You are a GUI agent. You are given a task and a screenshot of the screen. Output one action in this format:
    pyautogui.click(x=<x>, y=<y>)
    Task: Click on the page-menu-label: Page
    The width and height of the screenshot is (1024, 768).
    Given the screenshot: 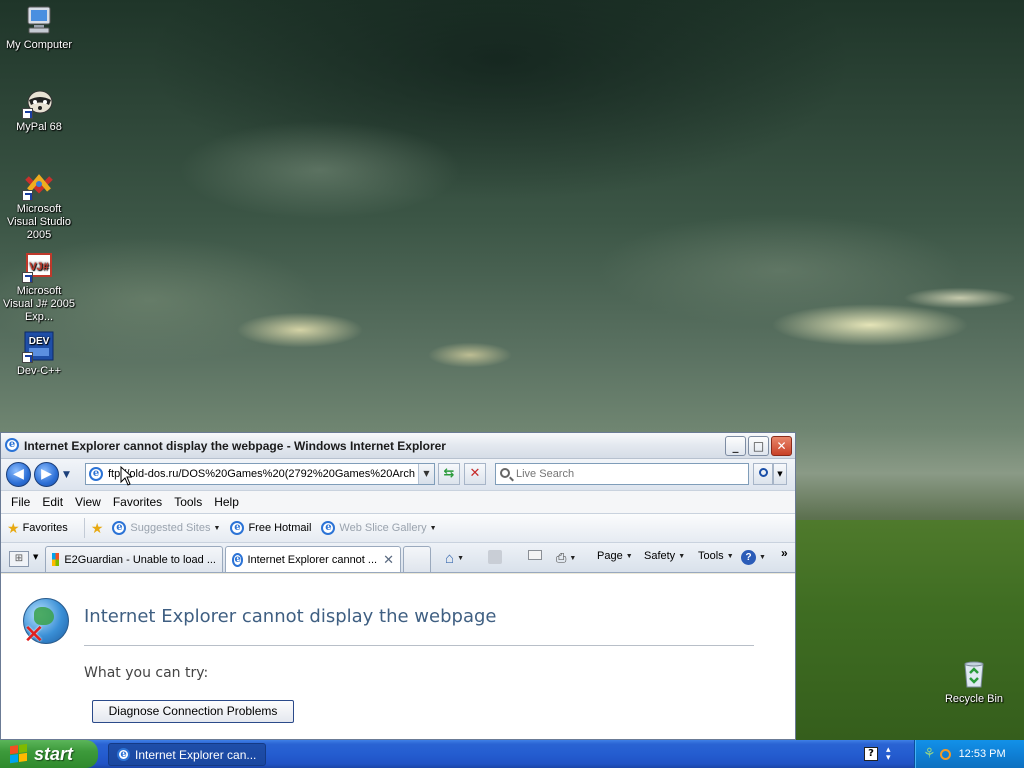 What is the action you would take?
    pyautogui.click(x=610, y=556)
    